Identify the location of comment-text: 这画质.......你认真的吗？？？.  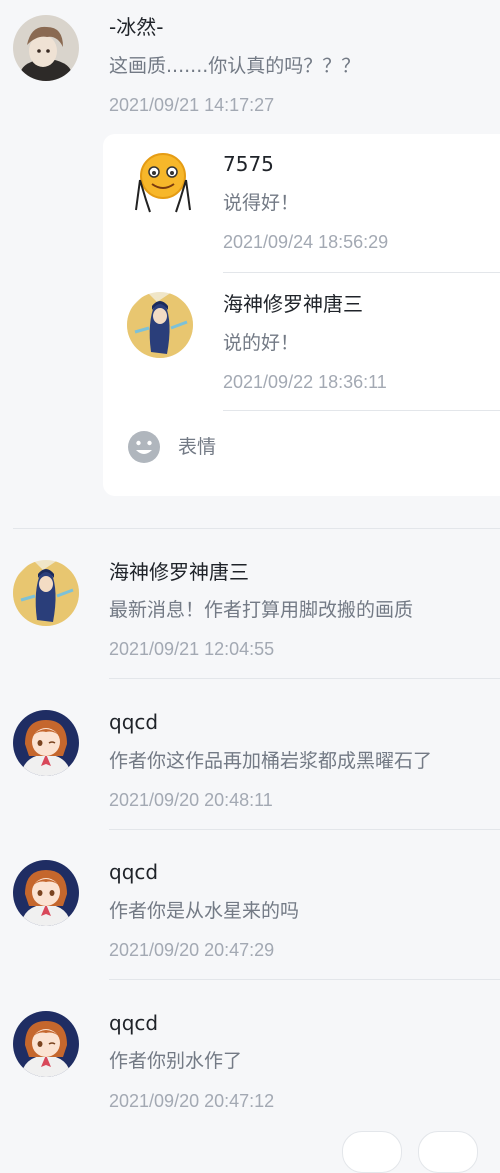
(235, 66).